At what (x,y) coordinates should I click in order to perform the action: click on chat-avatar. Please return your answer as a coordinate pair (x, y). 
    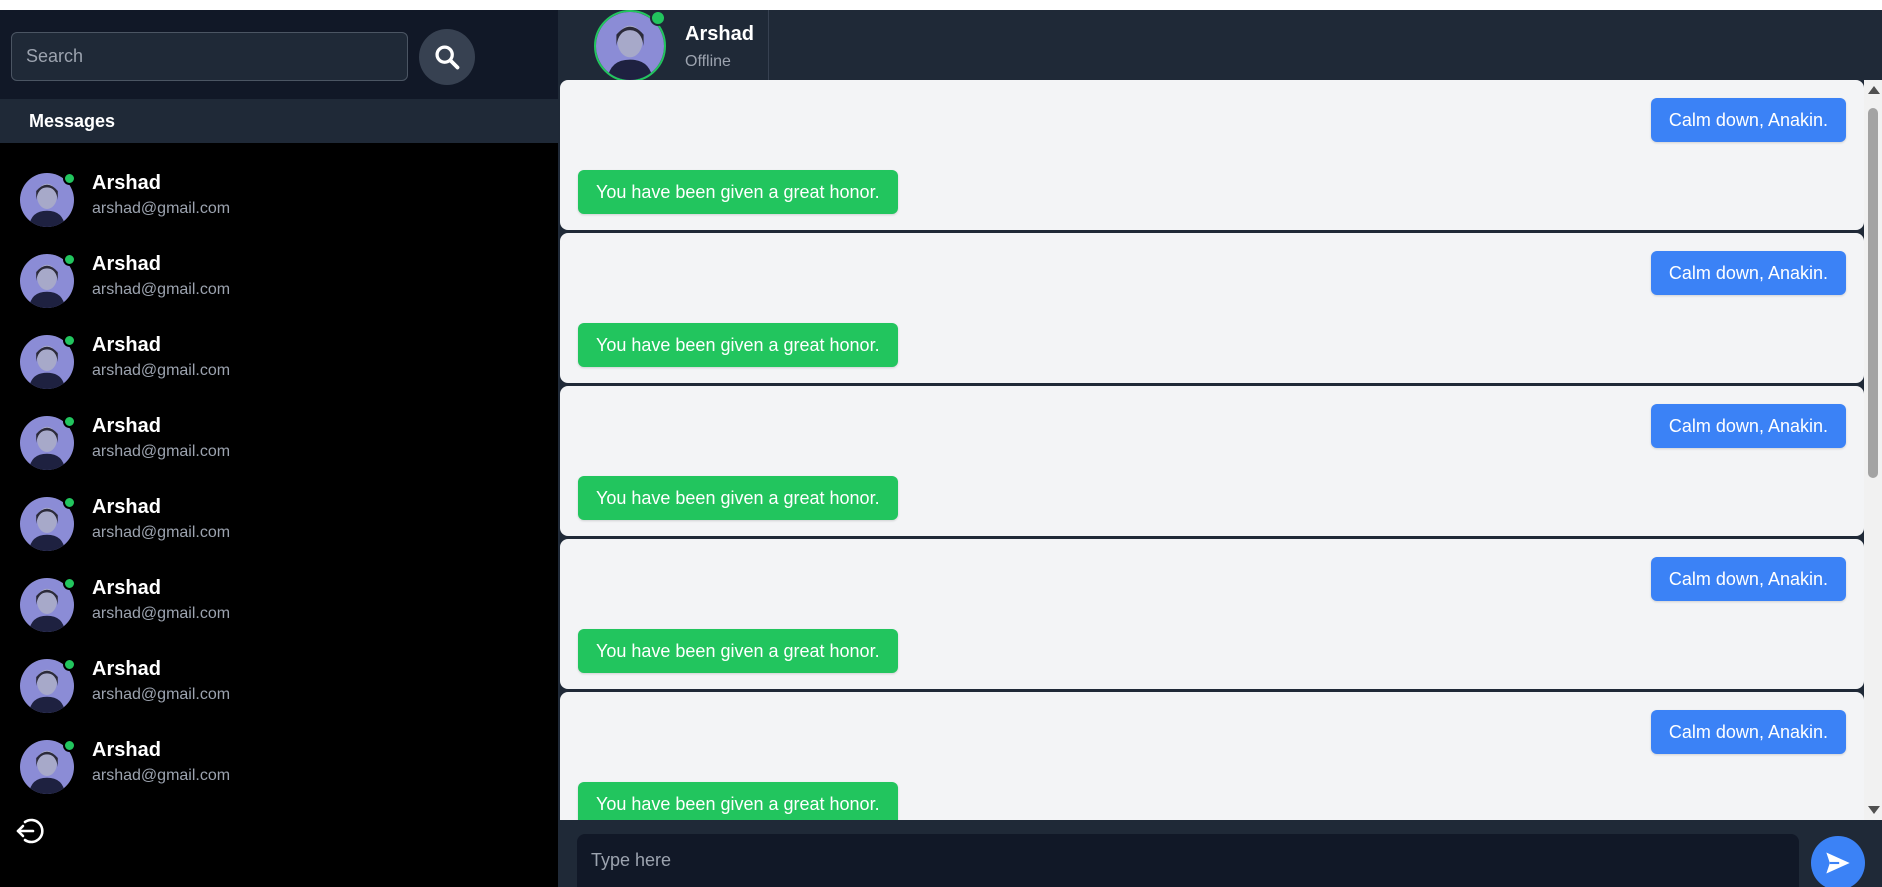
    Looking at the image, I should click on (630, 46).